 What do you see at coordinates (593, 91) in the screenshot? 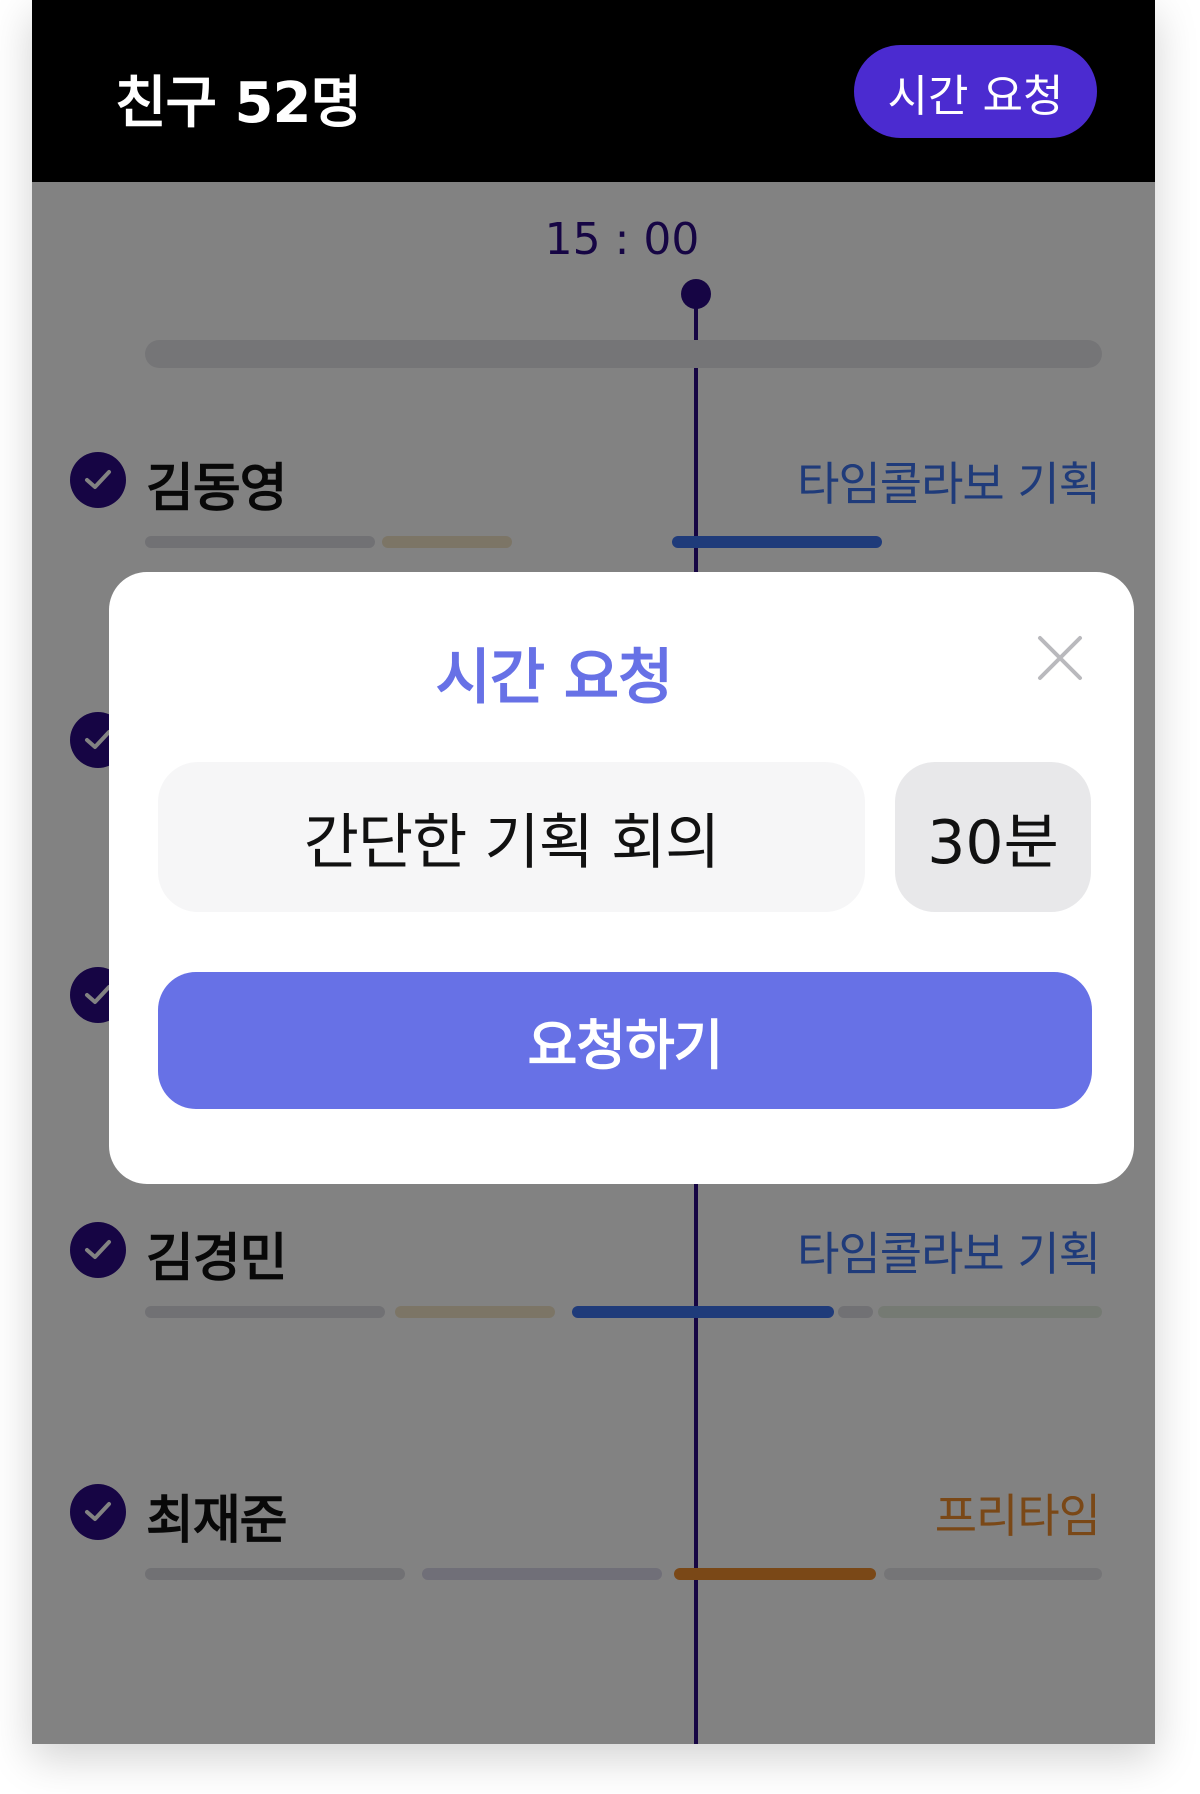
I see `header: 친구 52명 시간 요청` at bounding box center [593, 91].